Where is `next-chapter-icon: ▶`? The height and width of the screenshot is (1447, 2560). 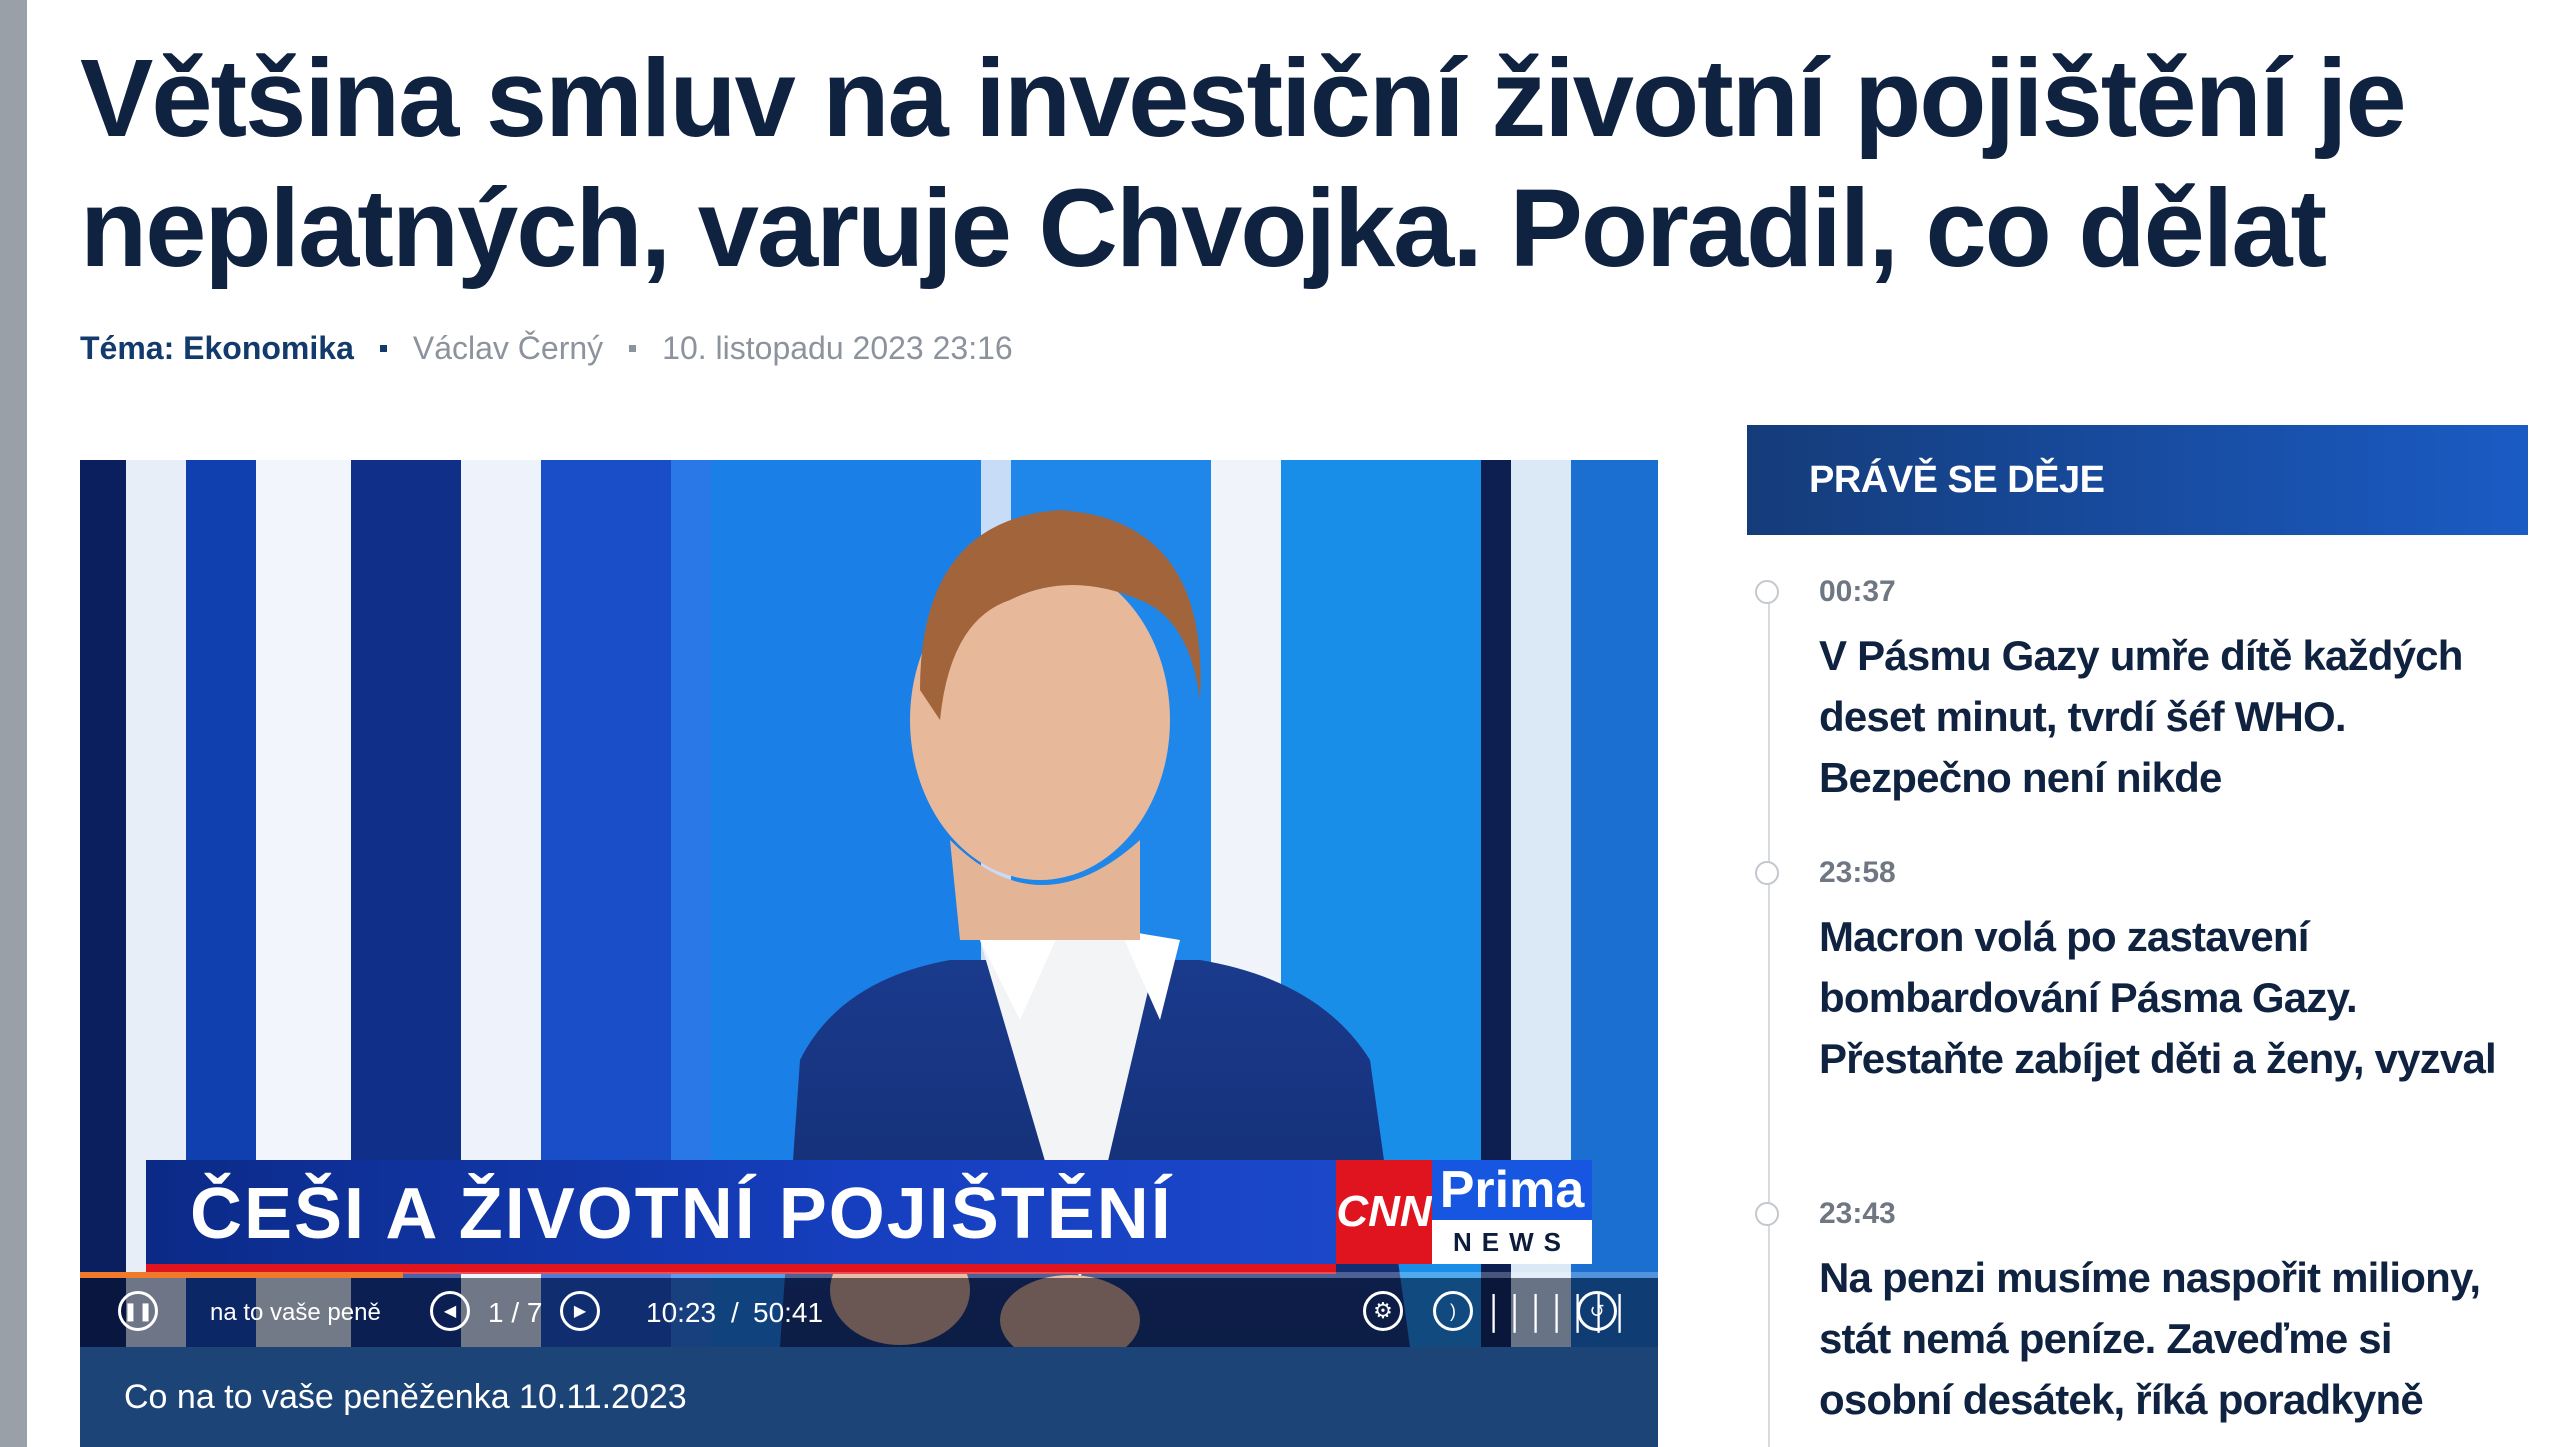 next-chapter-icon: ▶ is located at coordinates (580, 1311).